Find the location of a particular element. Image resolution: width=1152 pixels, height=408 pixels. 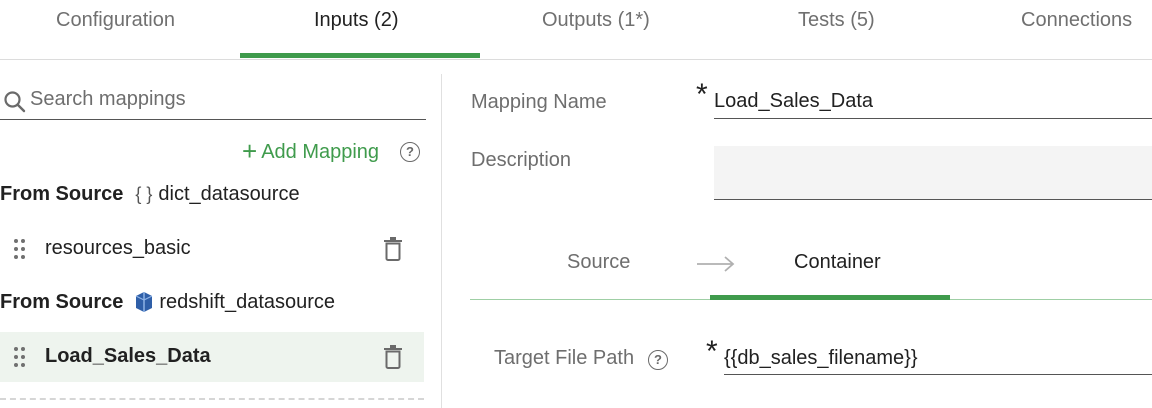

add-mapping-button: + Add Mapping is located at coordinates (311, 151).